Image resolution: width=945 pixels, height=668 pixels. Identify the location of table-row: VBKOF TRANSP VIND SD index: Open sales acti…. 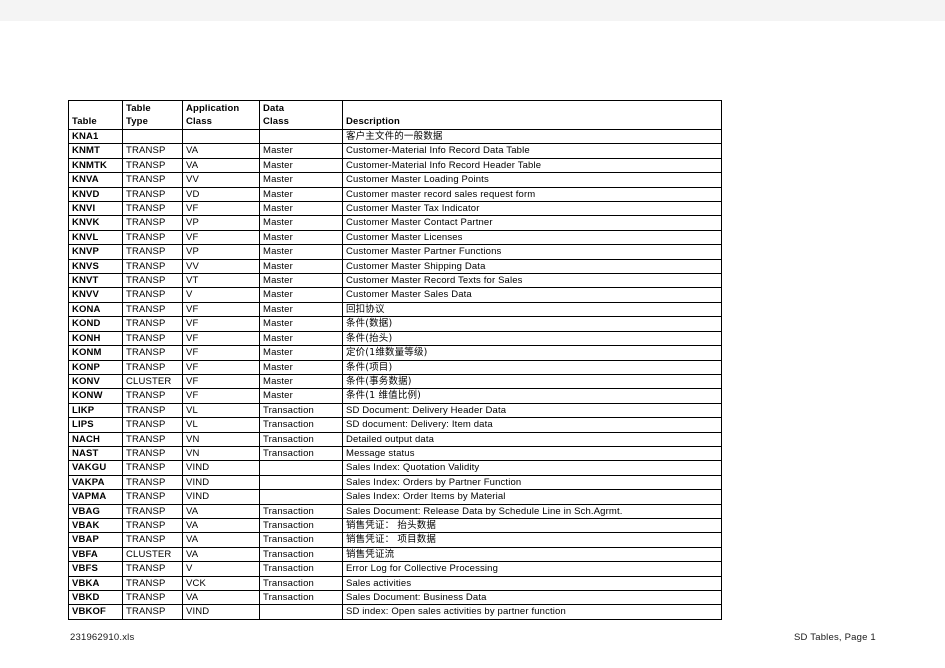
(395, 612).